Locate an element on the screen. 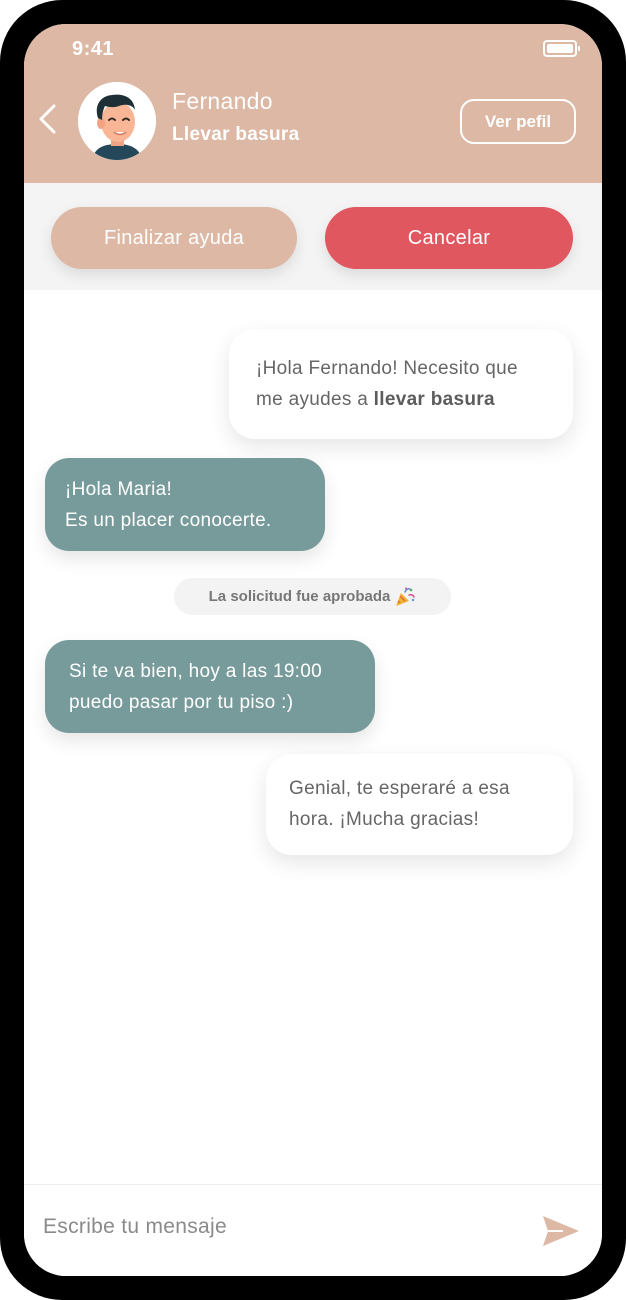 This screenshot has width=626, height=1300. message-text: ¡Hola Maria! is located at coordinates (119, 489).